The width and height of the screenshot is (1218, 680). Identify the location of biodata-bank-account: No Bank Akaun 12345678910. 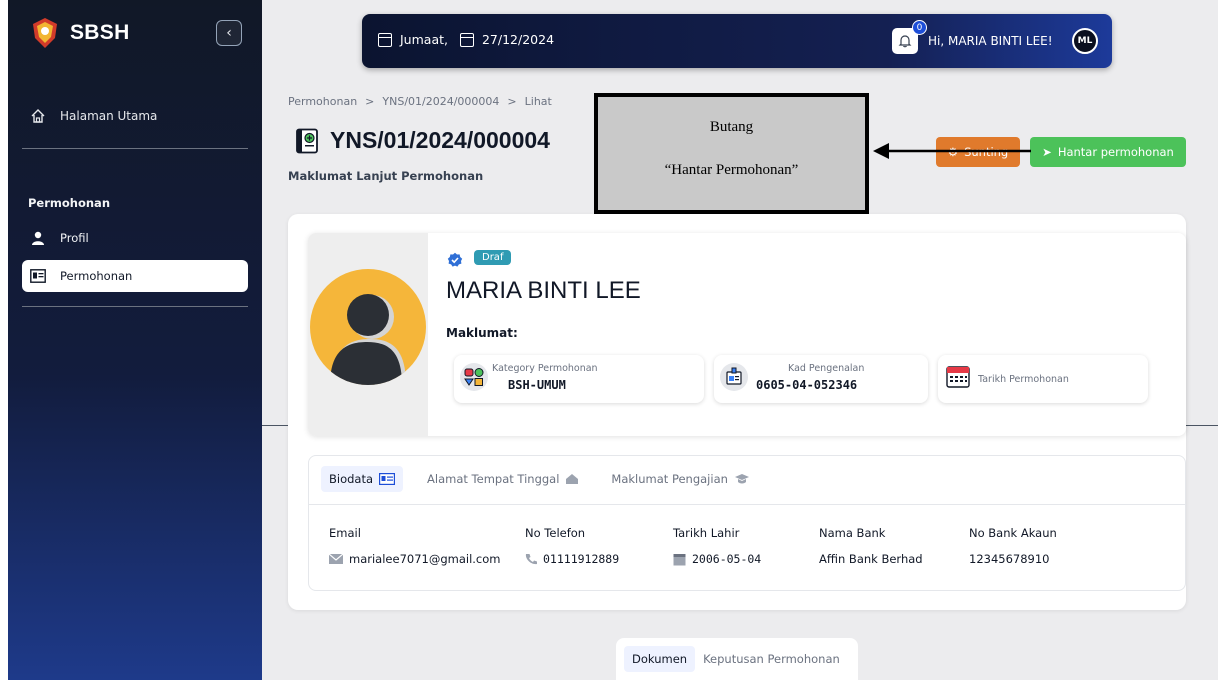
(1013, 546).